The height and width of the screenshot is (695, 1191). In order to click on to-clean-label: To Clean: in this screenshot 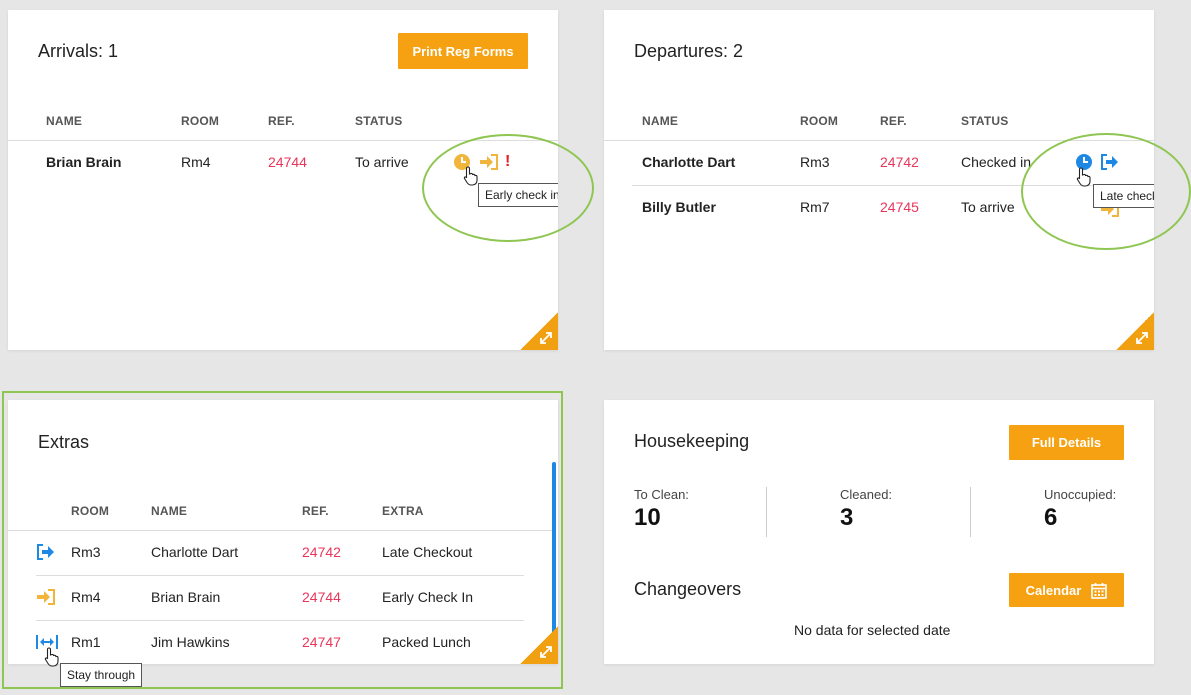, I will do `click(661, 494)`.